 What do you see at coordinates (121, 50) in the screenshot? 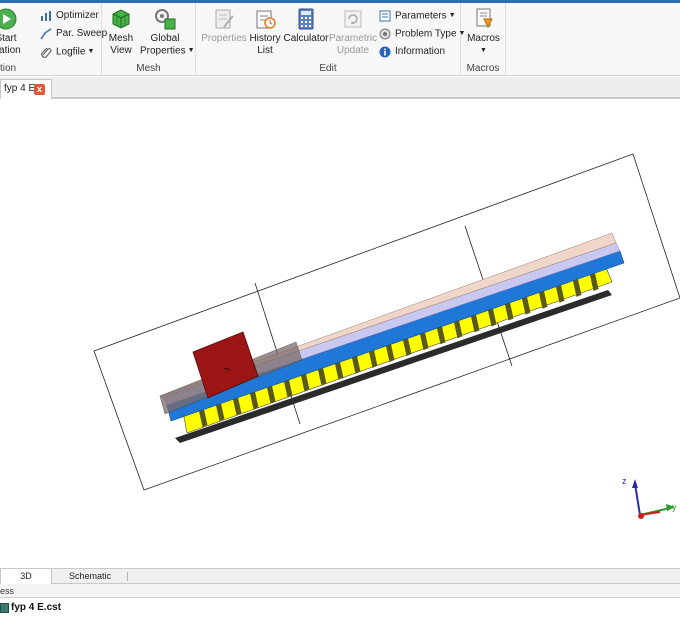
I see `mesh-view-label-line2: View` at bounding box center [121, 50].